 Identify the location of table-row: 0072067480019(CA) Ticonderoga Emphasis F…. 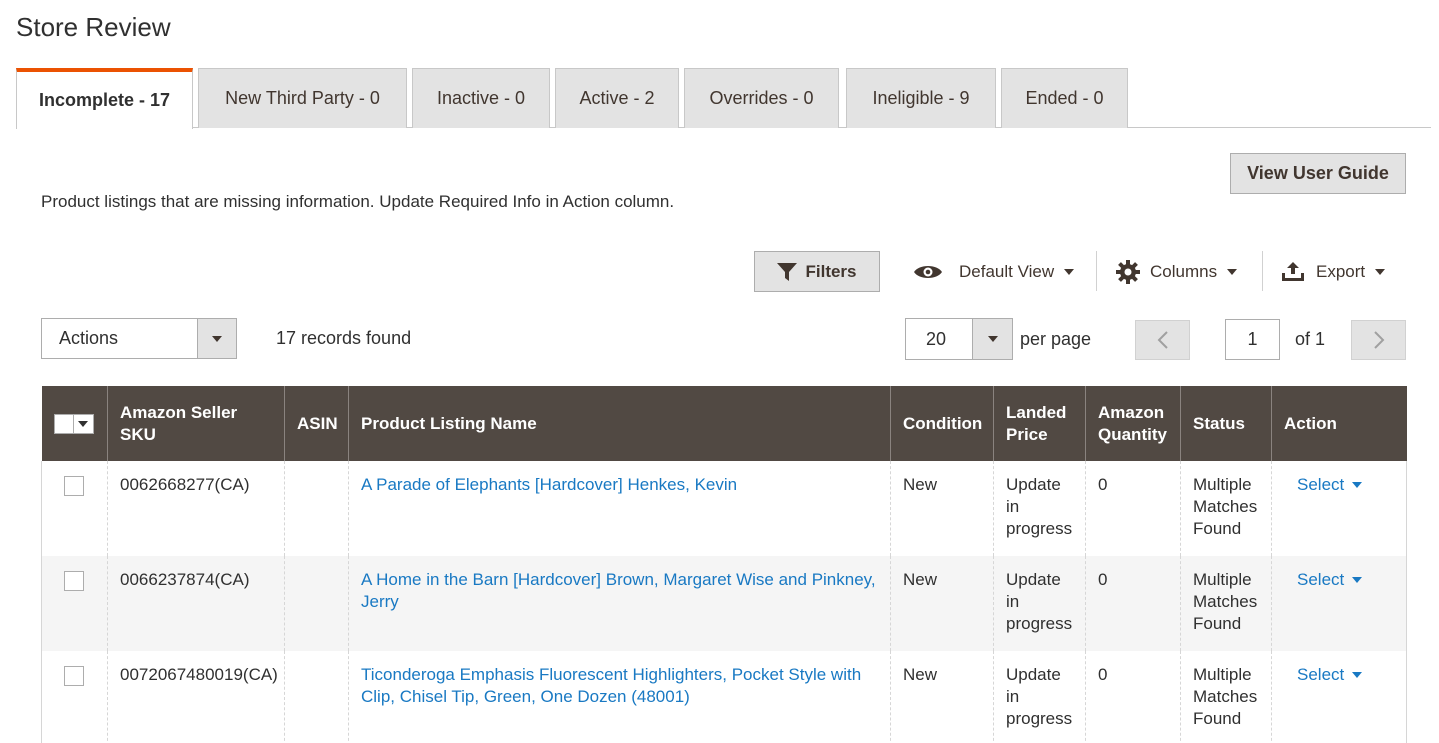
(724, 697).